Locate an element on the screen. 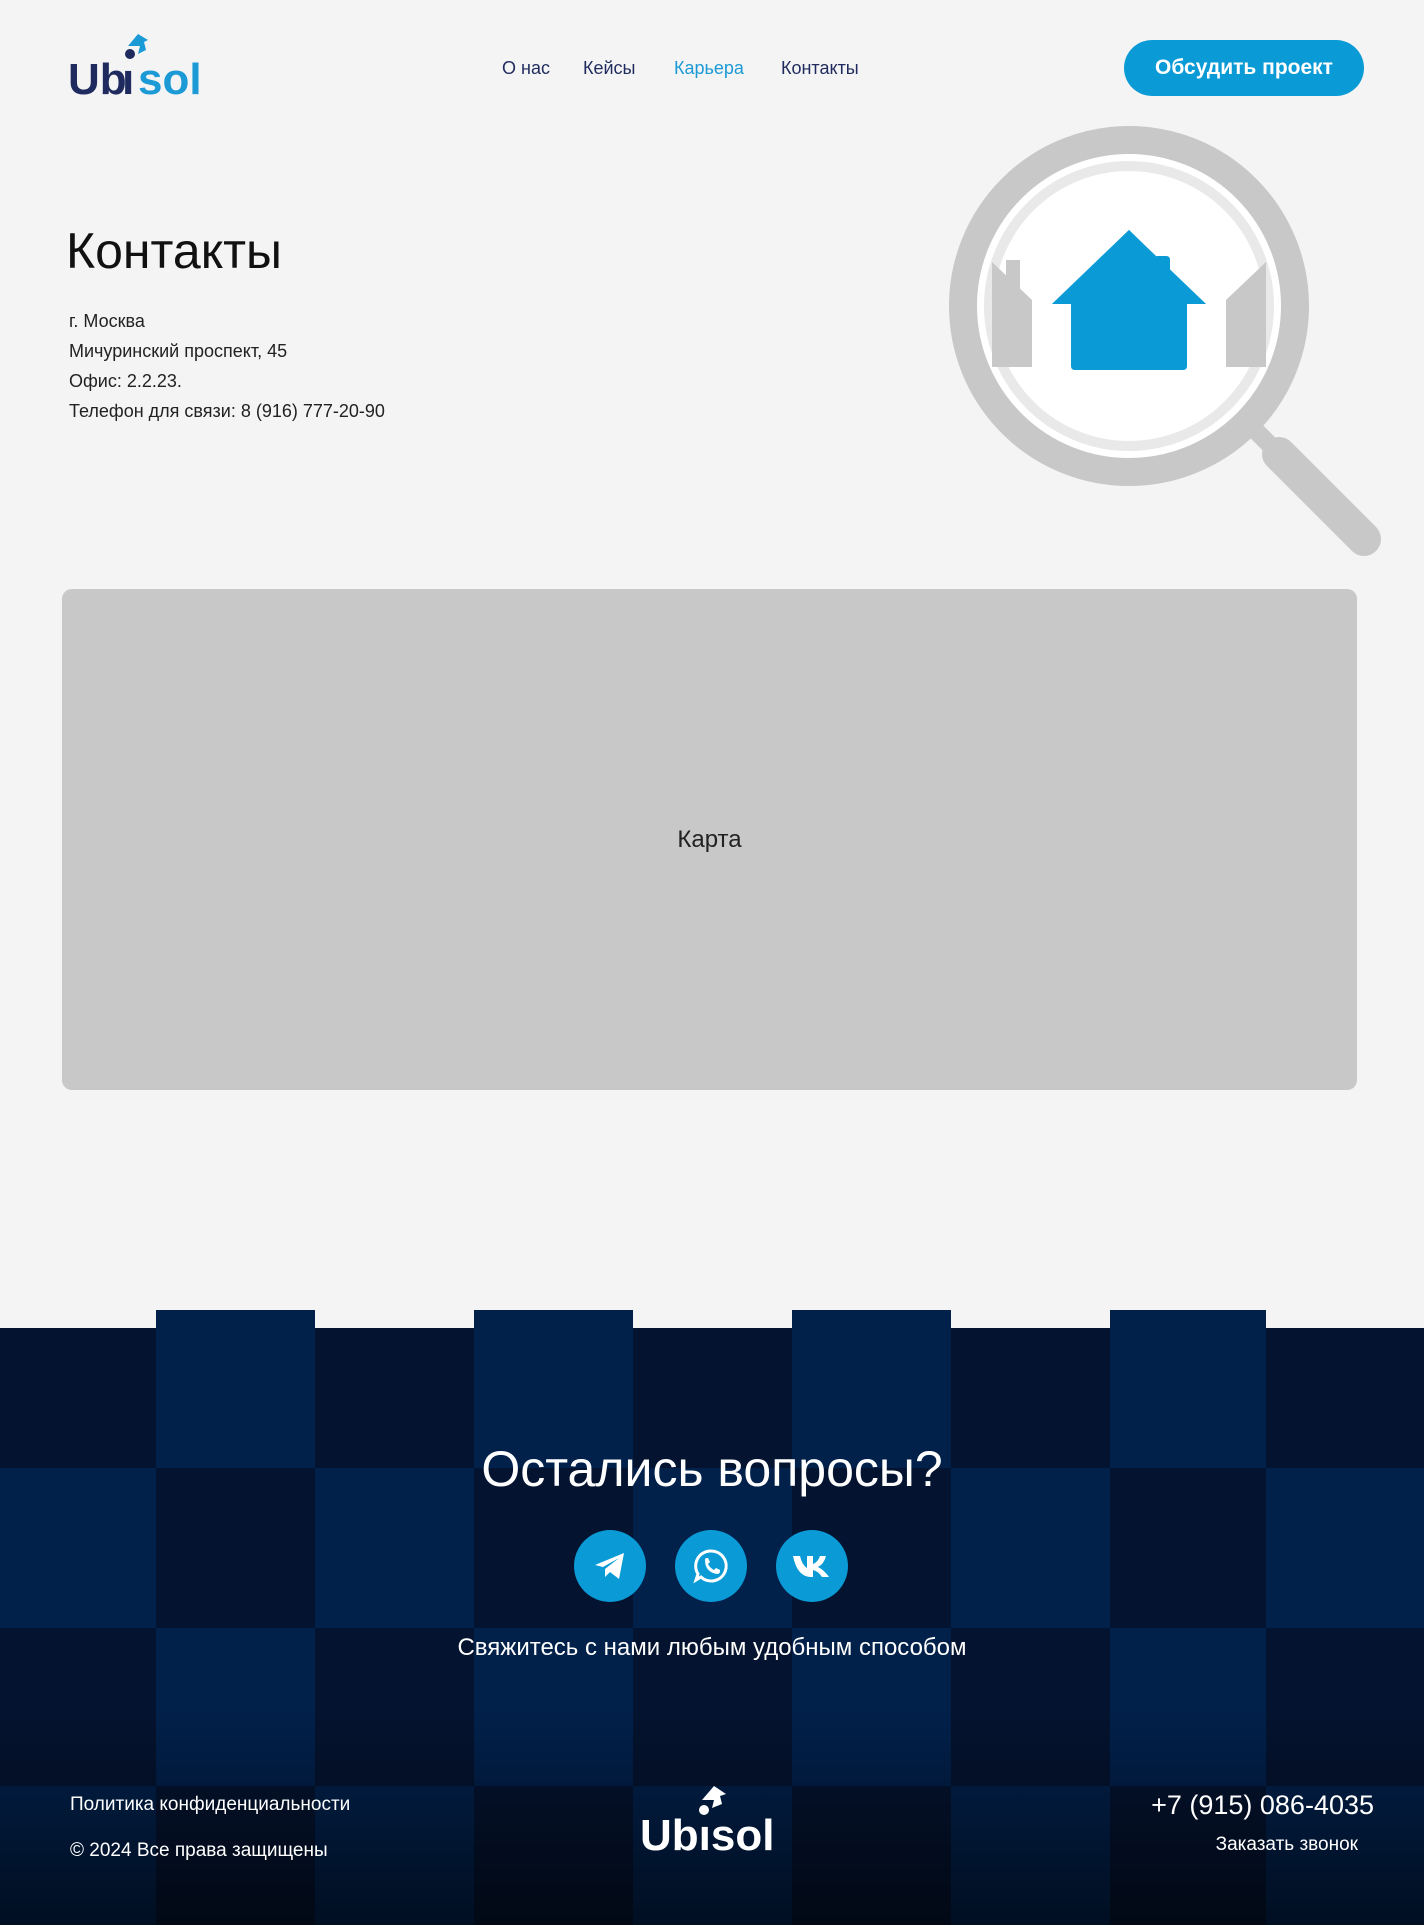 Image resolution: width=1424 pixels, height=1925 pixels. vk-button is located at coordinates (812, 1566).